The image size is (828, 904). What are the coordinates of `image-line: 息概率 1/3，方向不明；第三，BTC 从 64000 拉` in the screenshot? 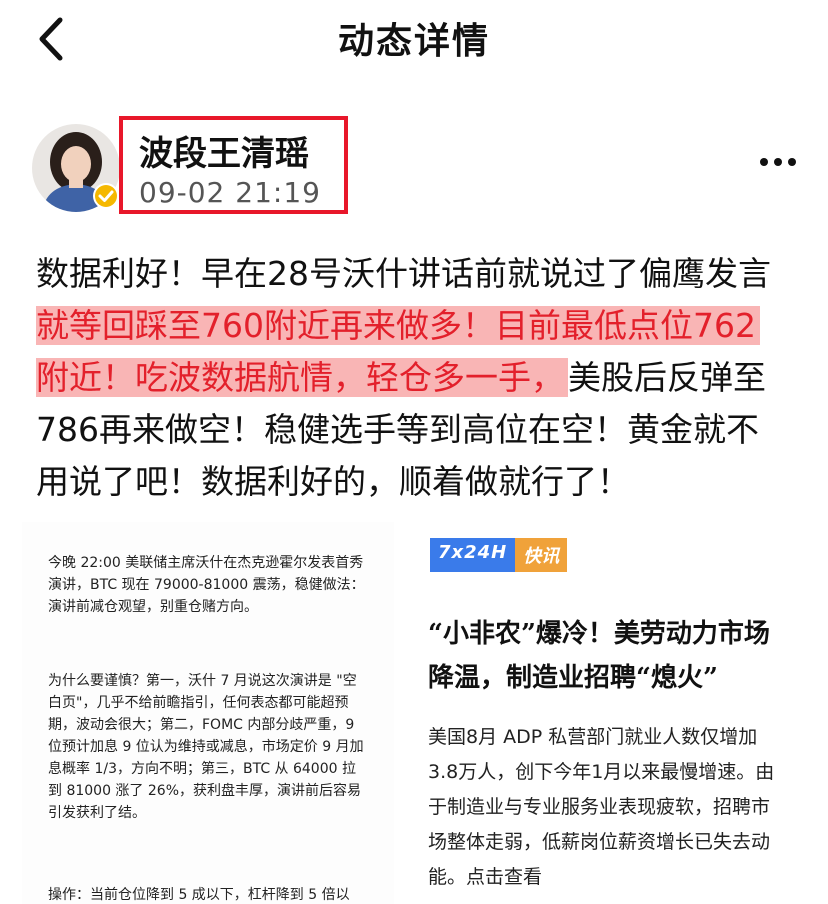 It's located at (202, 769).